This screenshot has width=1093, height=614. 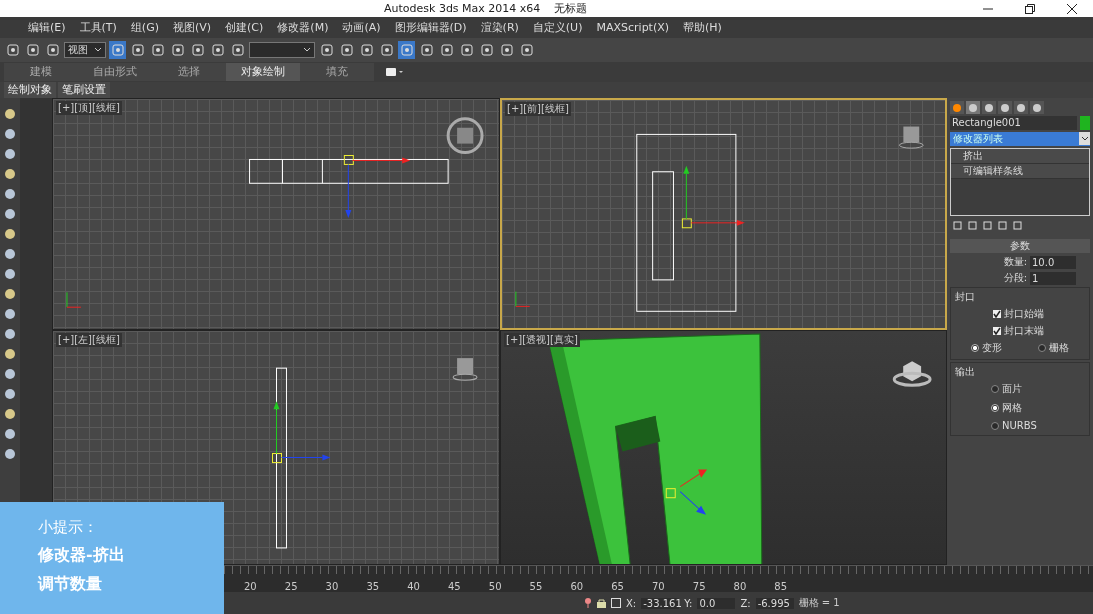 I want to click on menu-item: 编辑(E), so click(x=47, y=27).